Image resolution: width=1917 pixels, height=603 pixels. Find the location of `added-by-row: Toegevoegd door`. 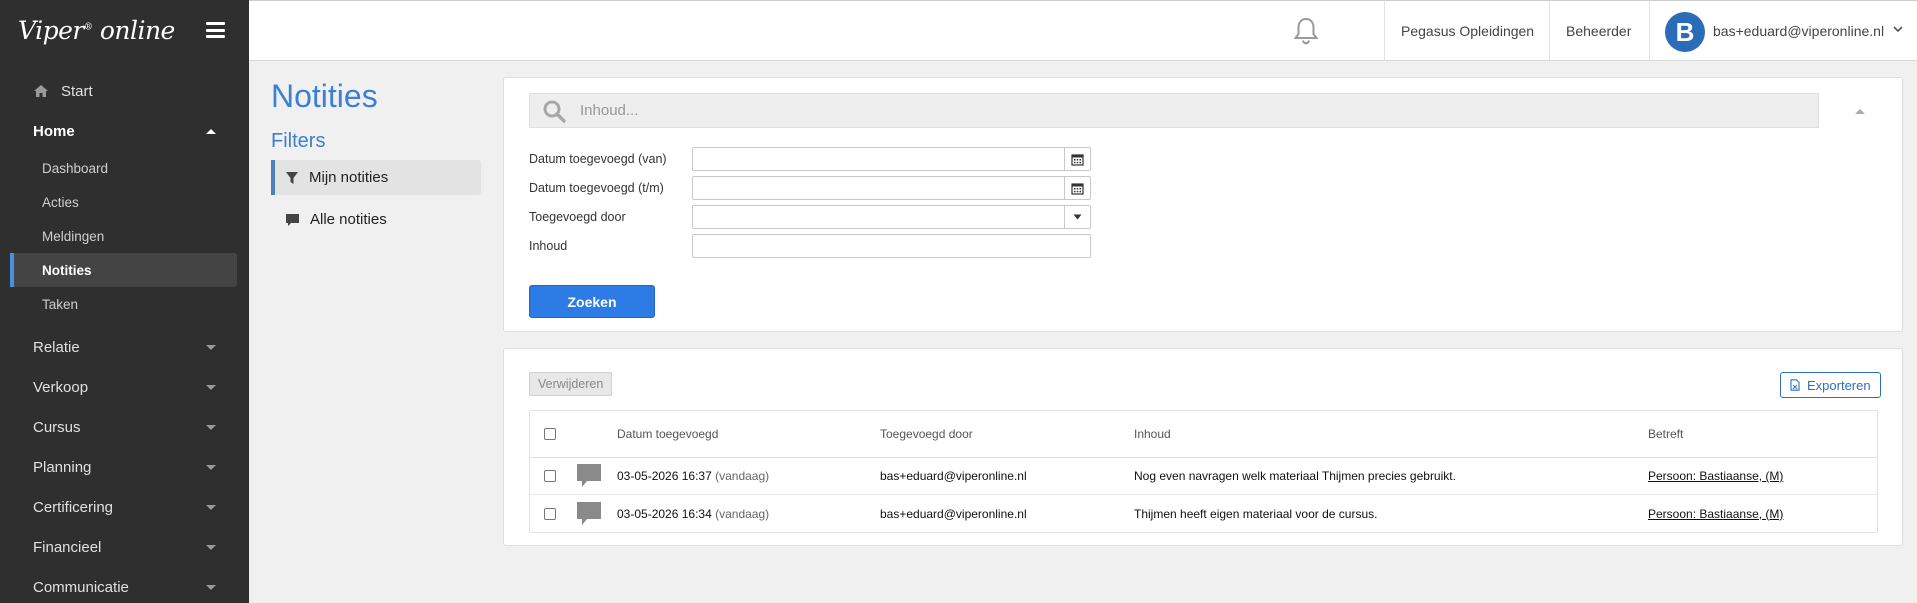

added-by-row: Toegevoegd door is located at coordinates (810, 217).